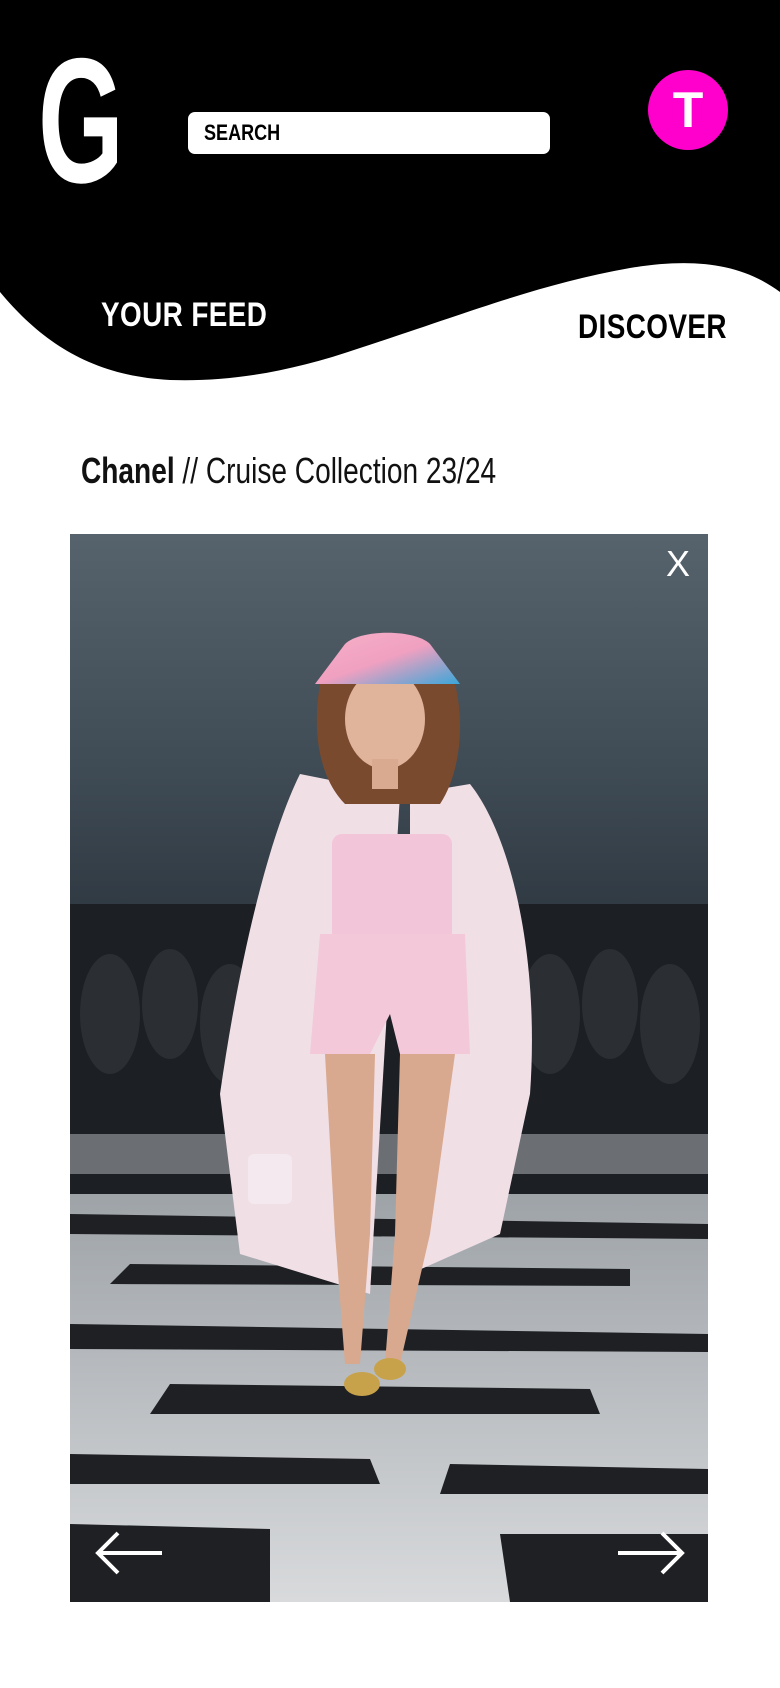  I want to click on arrow-left-icon, so click(128, 1553).